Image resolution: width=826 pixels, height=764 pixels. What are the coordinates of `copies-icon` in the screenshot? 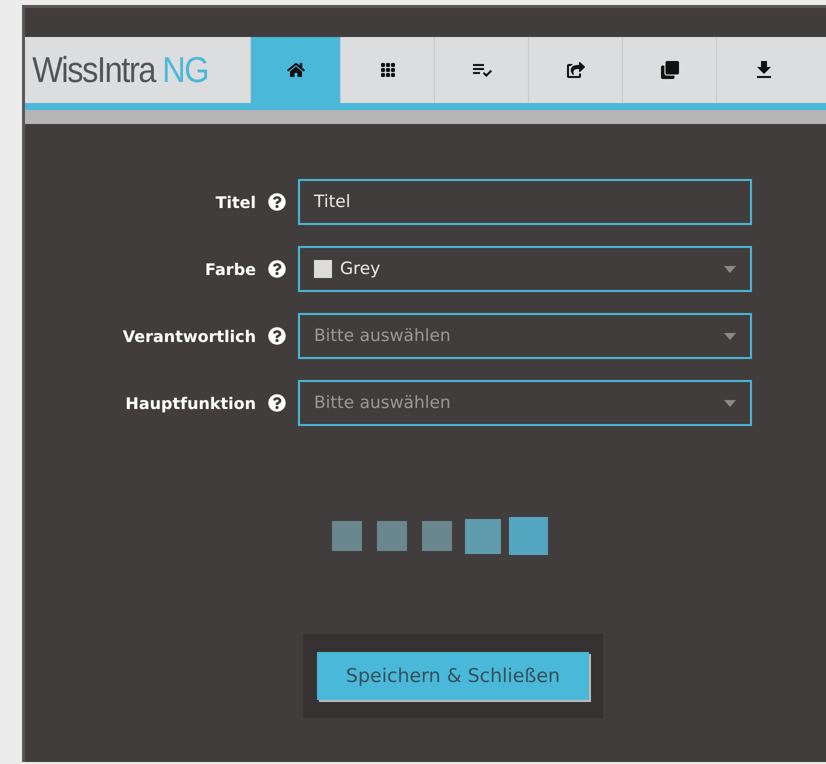 It's located at (669, 70).